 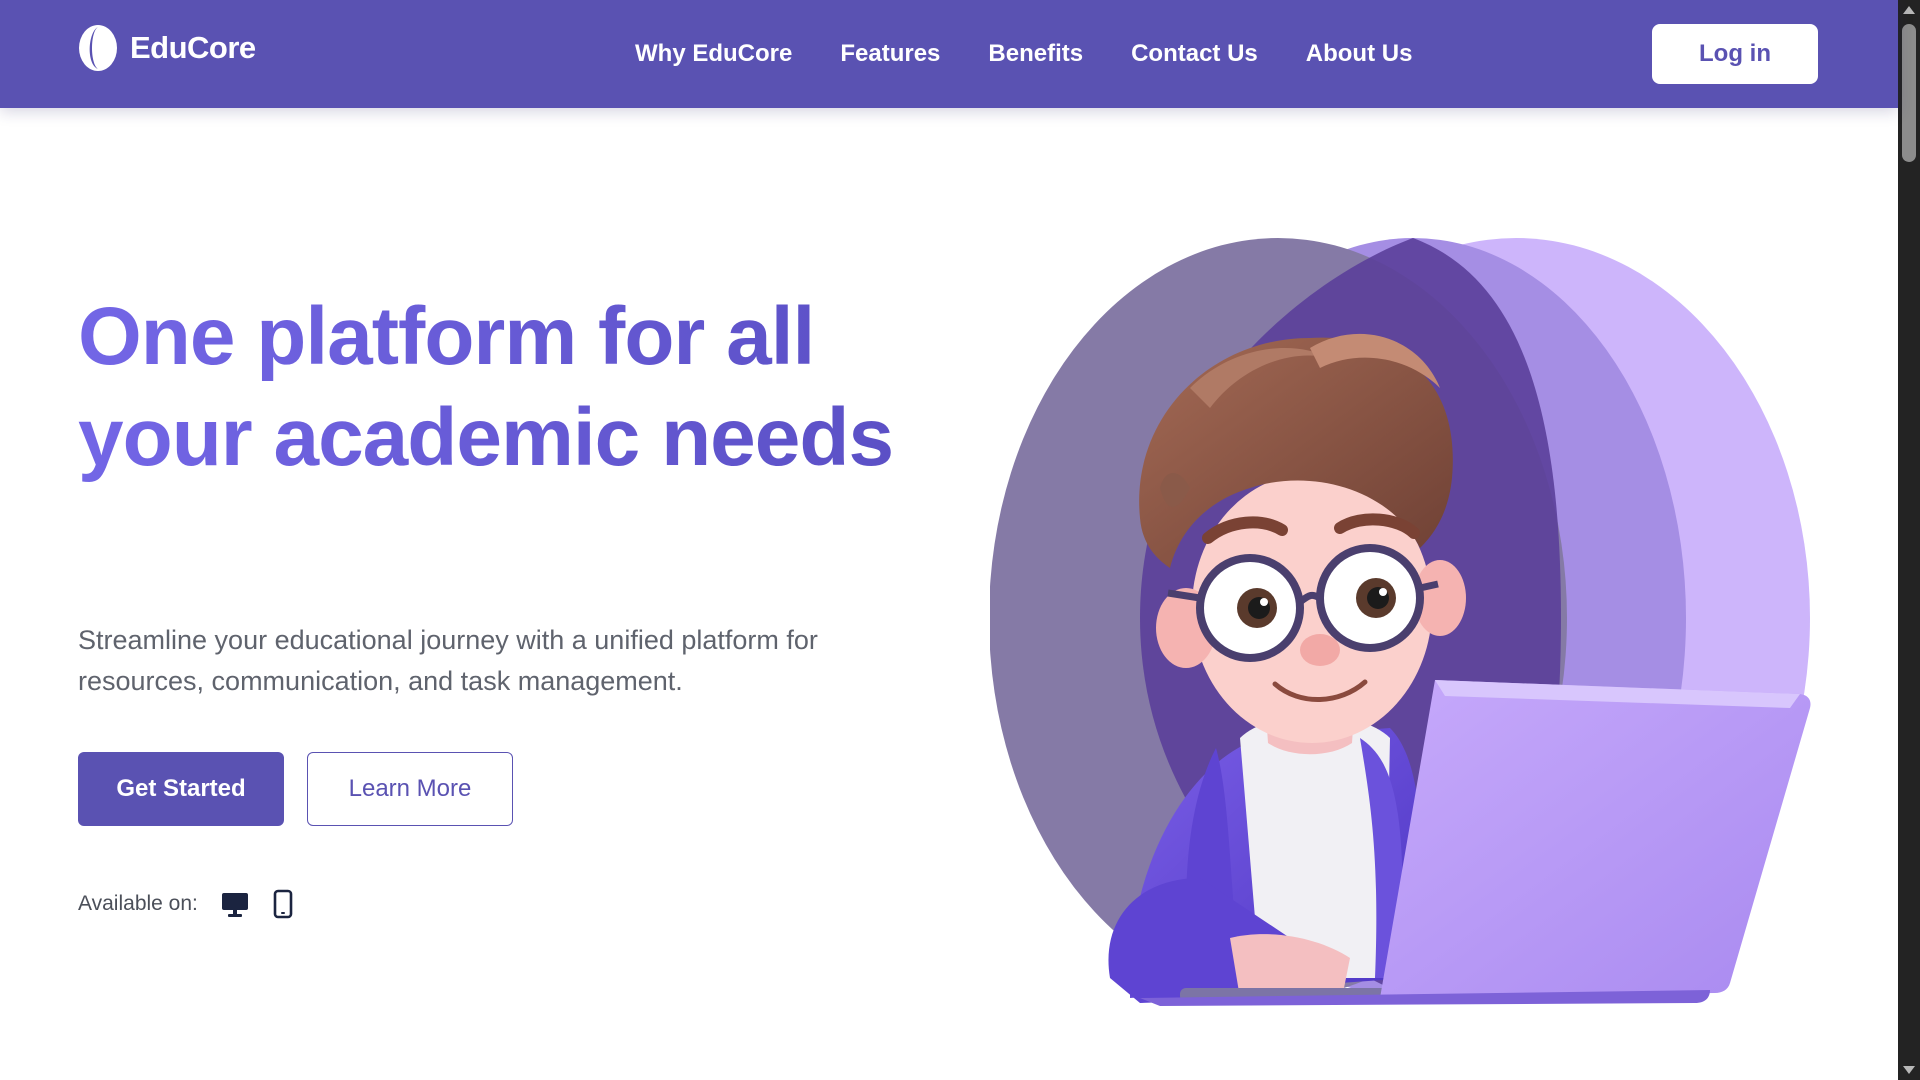 What do you see at coordinates (1909, 1070) in the screenshot?
I see `scroll-down-arrow-icon` at bounding box center [1909, 1070].